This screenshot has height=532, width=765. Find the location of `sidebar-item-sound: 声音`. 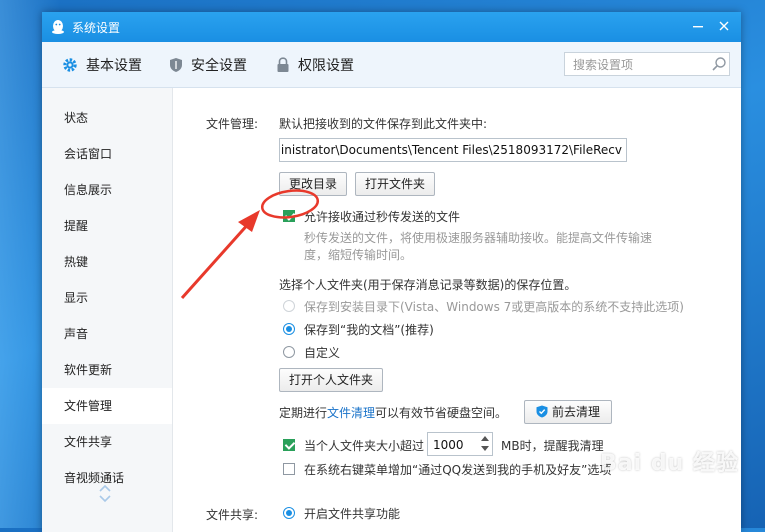

sidebar-item-sound: 声音 is located at coordinates (107, 334).